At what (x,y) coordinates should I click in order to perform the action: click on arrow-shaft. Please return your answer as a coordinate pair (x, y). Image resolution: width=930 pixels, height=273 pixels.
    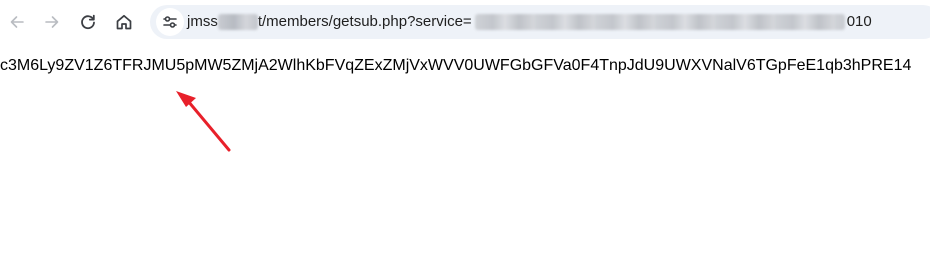
    Looking at the image, I should click on (208, 125).